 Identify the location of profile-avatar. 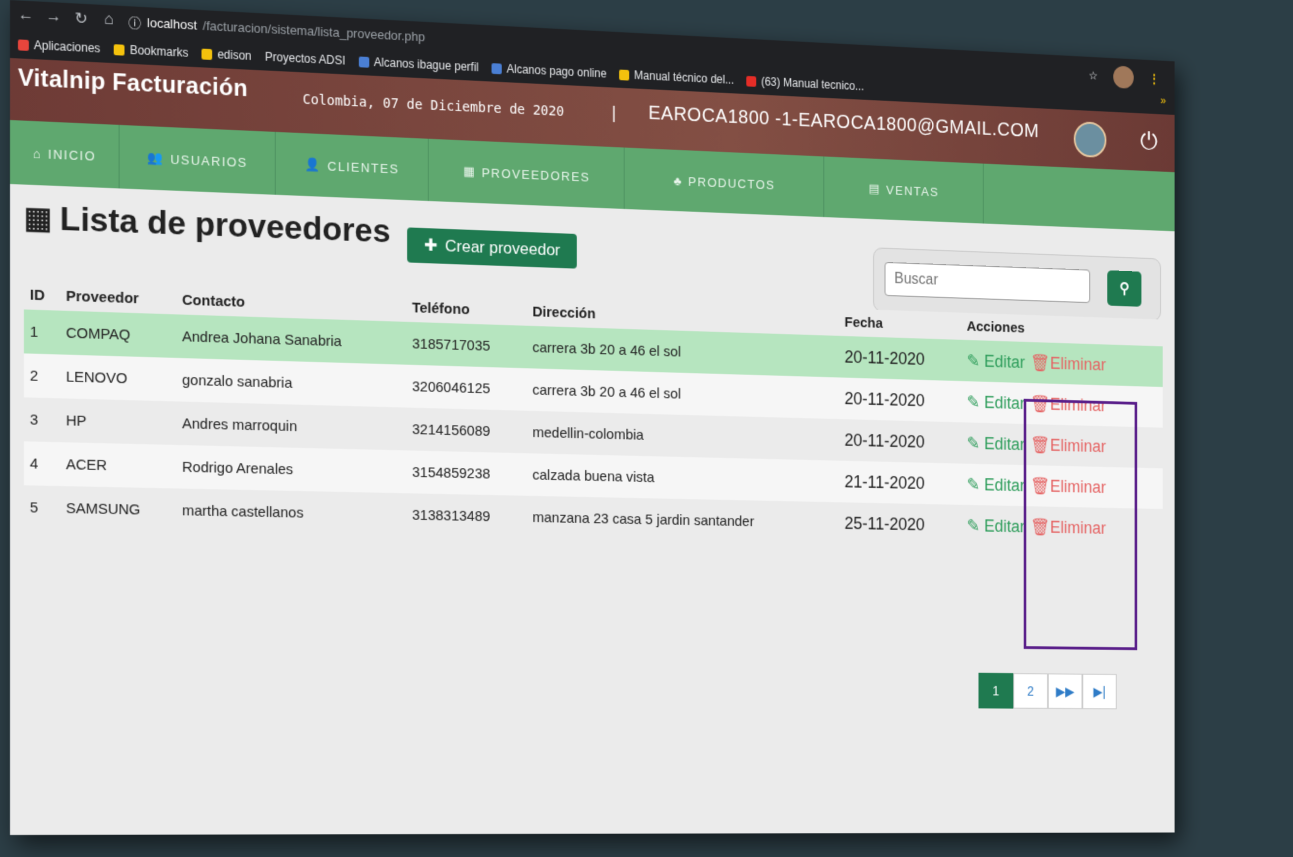
(1123, 77).